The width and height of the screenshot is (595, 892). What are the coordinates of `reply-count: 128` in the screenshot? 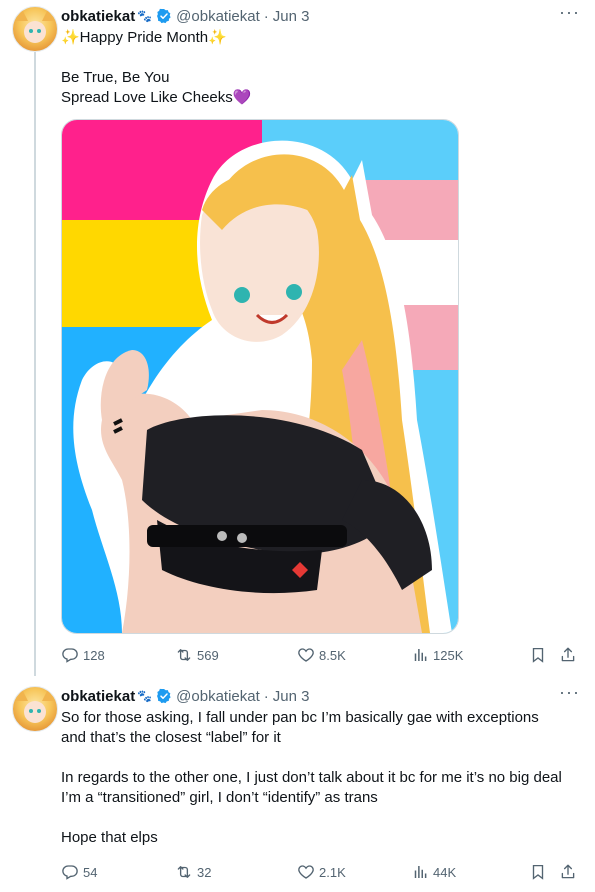 It's located at (94, 655).